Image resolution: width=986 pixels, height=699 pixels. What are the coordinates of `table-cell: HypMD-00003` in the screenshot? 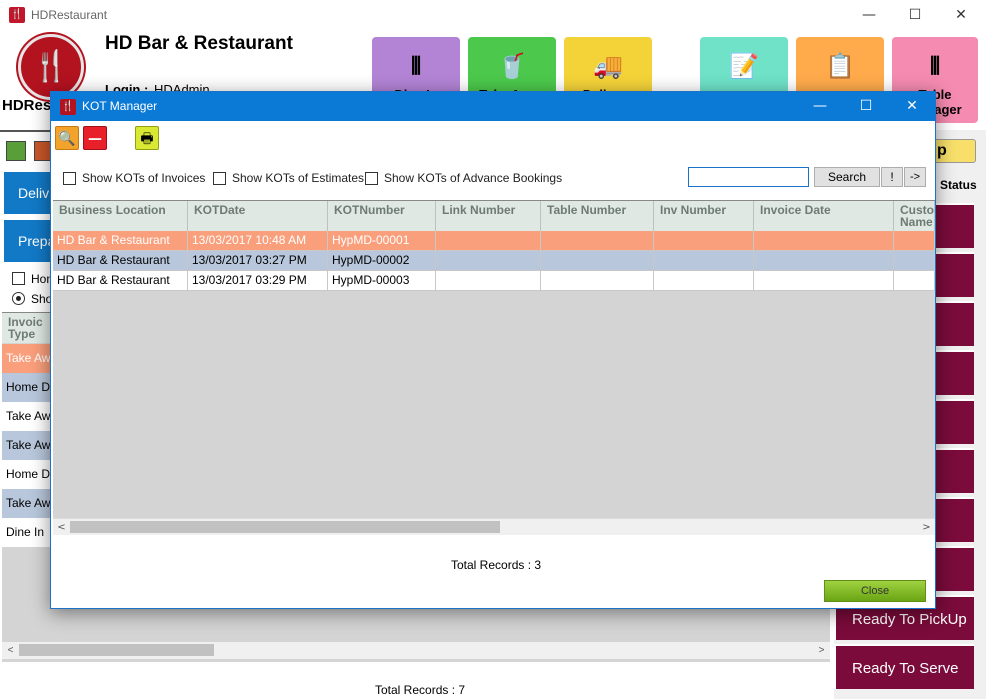 It's located at (382, 281).